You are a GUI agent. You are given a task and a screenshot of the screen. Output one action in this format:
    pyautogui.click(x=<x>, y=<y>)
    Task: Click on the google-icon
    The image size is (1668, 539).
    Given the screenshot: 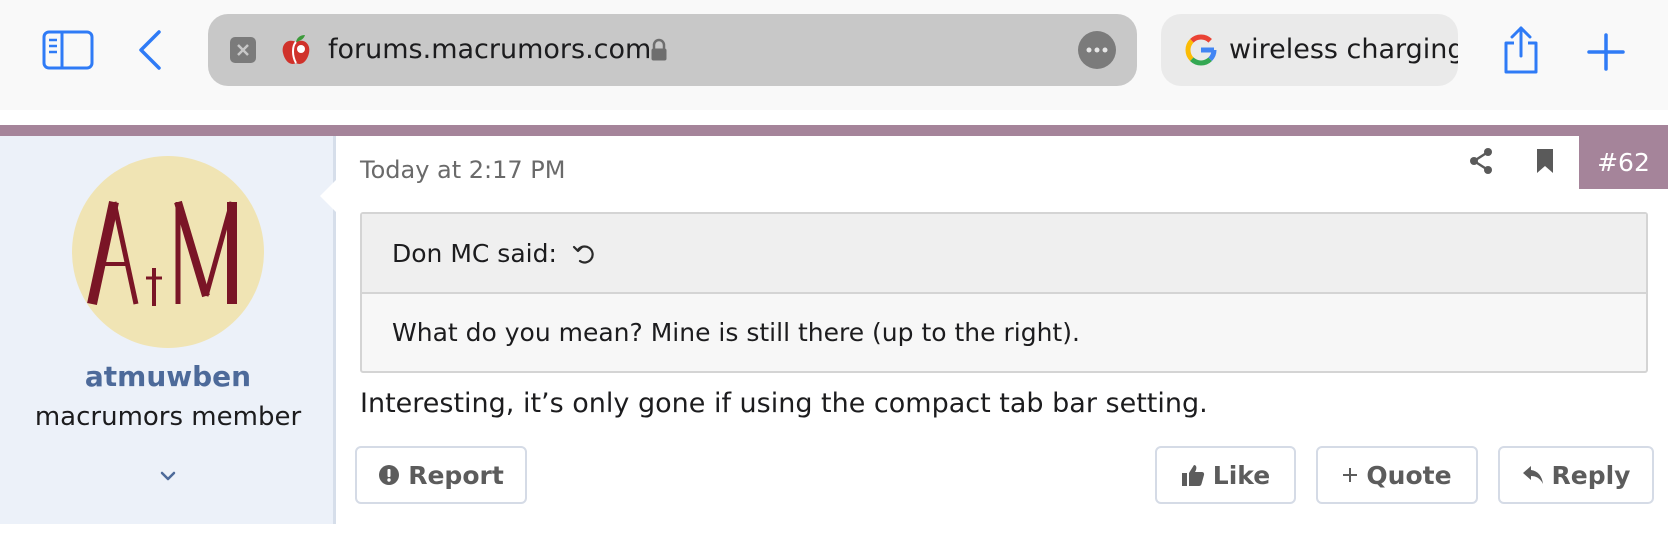 What is the action you would take?
    pyautogui.click(x=1201, y=50)
    